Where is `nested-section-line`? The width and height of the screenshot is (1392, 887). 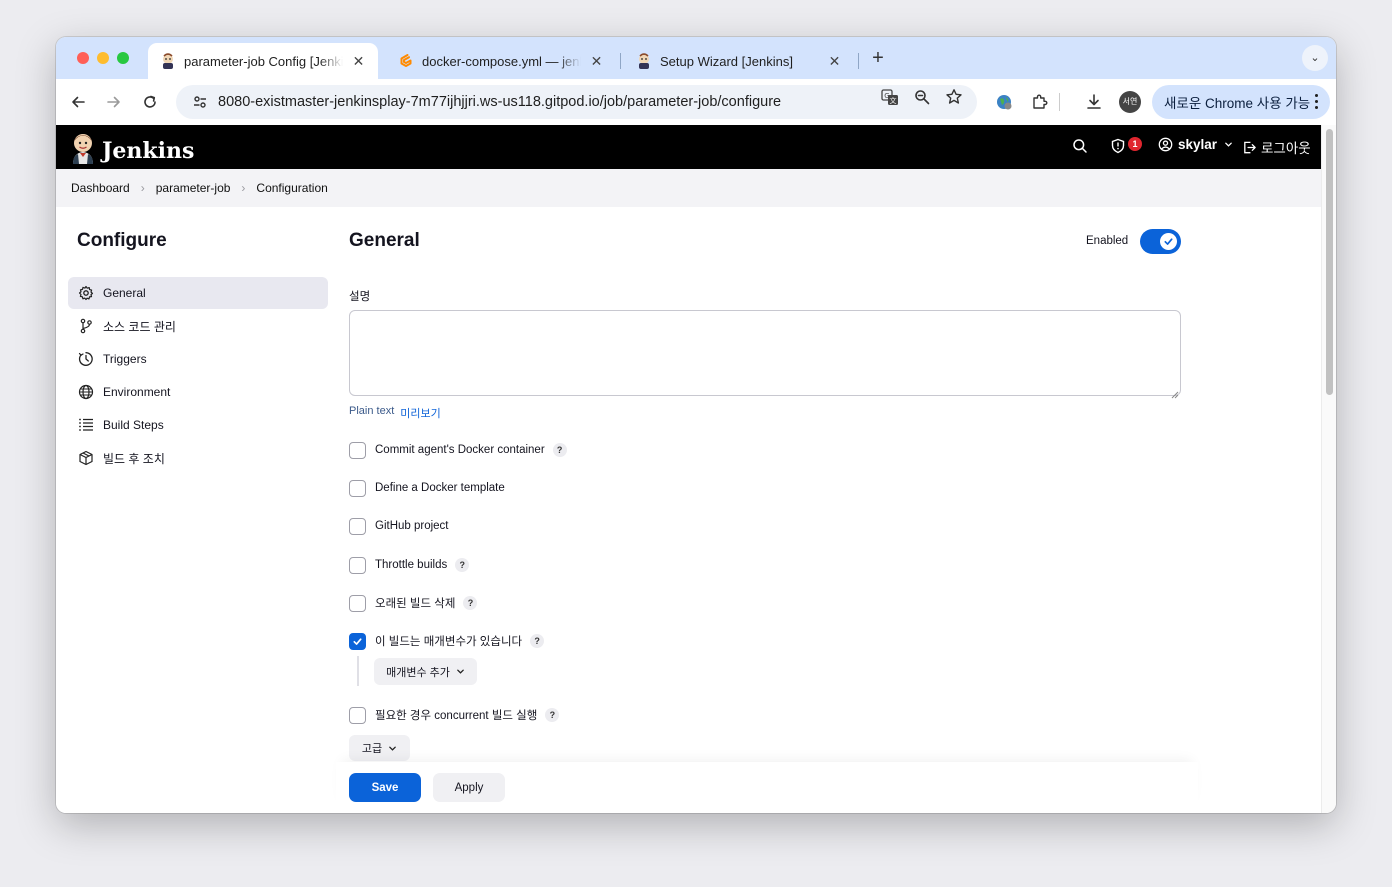 nested-section-line is located at coordinates (358, 671).